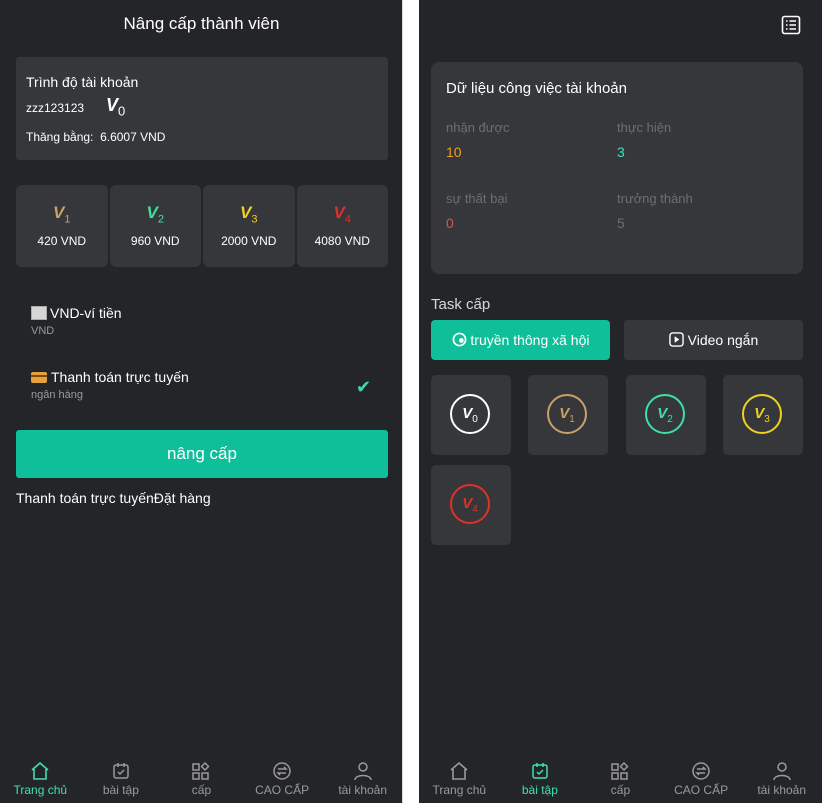 Image resolution: width=822 pixels, height=803 pixels. What do you see at coordinates (477, 211) in the screenshot?
I see `stat-failed: sự thất bại 0` at bounding box center [477, 211].